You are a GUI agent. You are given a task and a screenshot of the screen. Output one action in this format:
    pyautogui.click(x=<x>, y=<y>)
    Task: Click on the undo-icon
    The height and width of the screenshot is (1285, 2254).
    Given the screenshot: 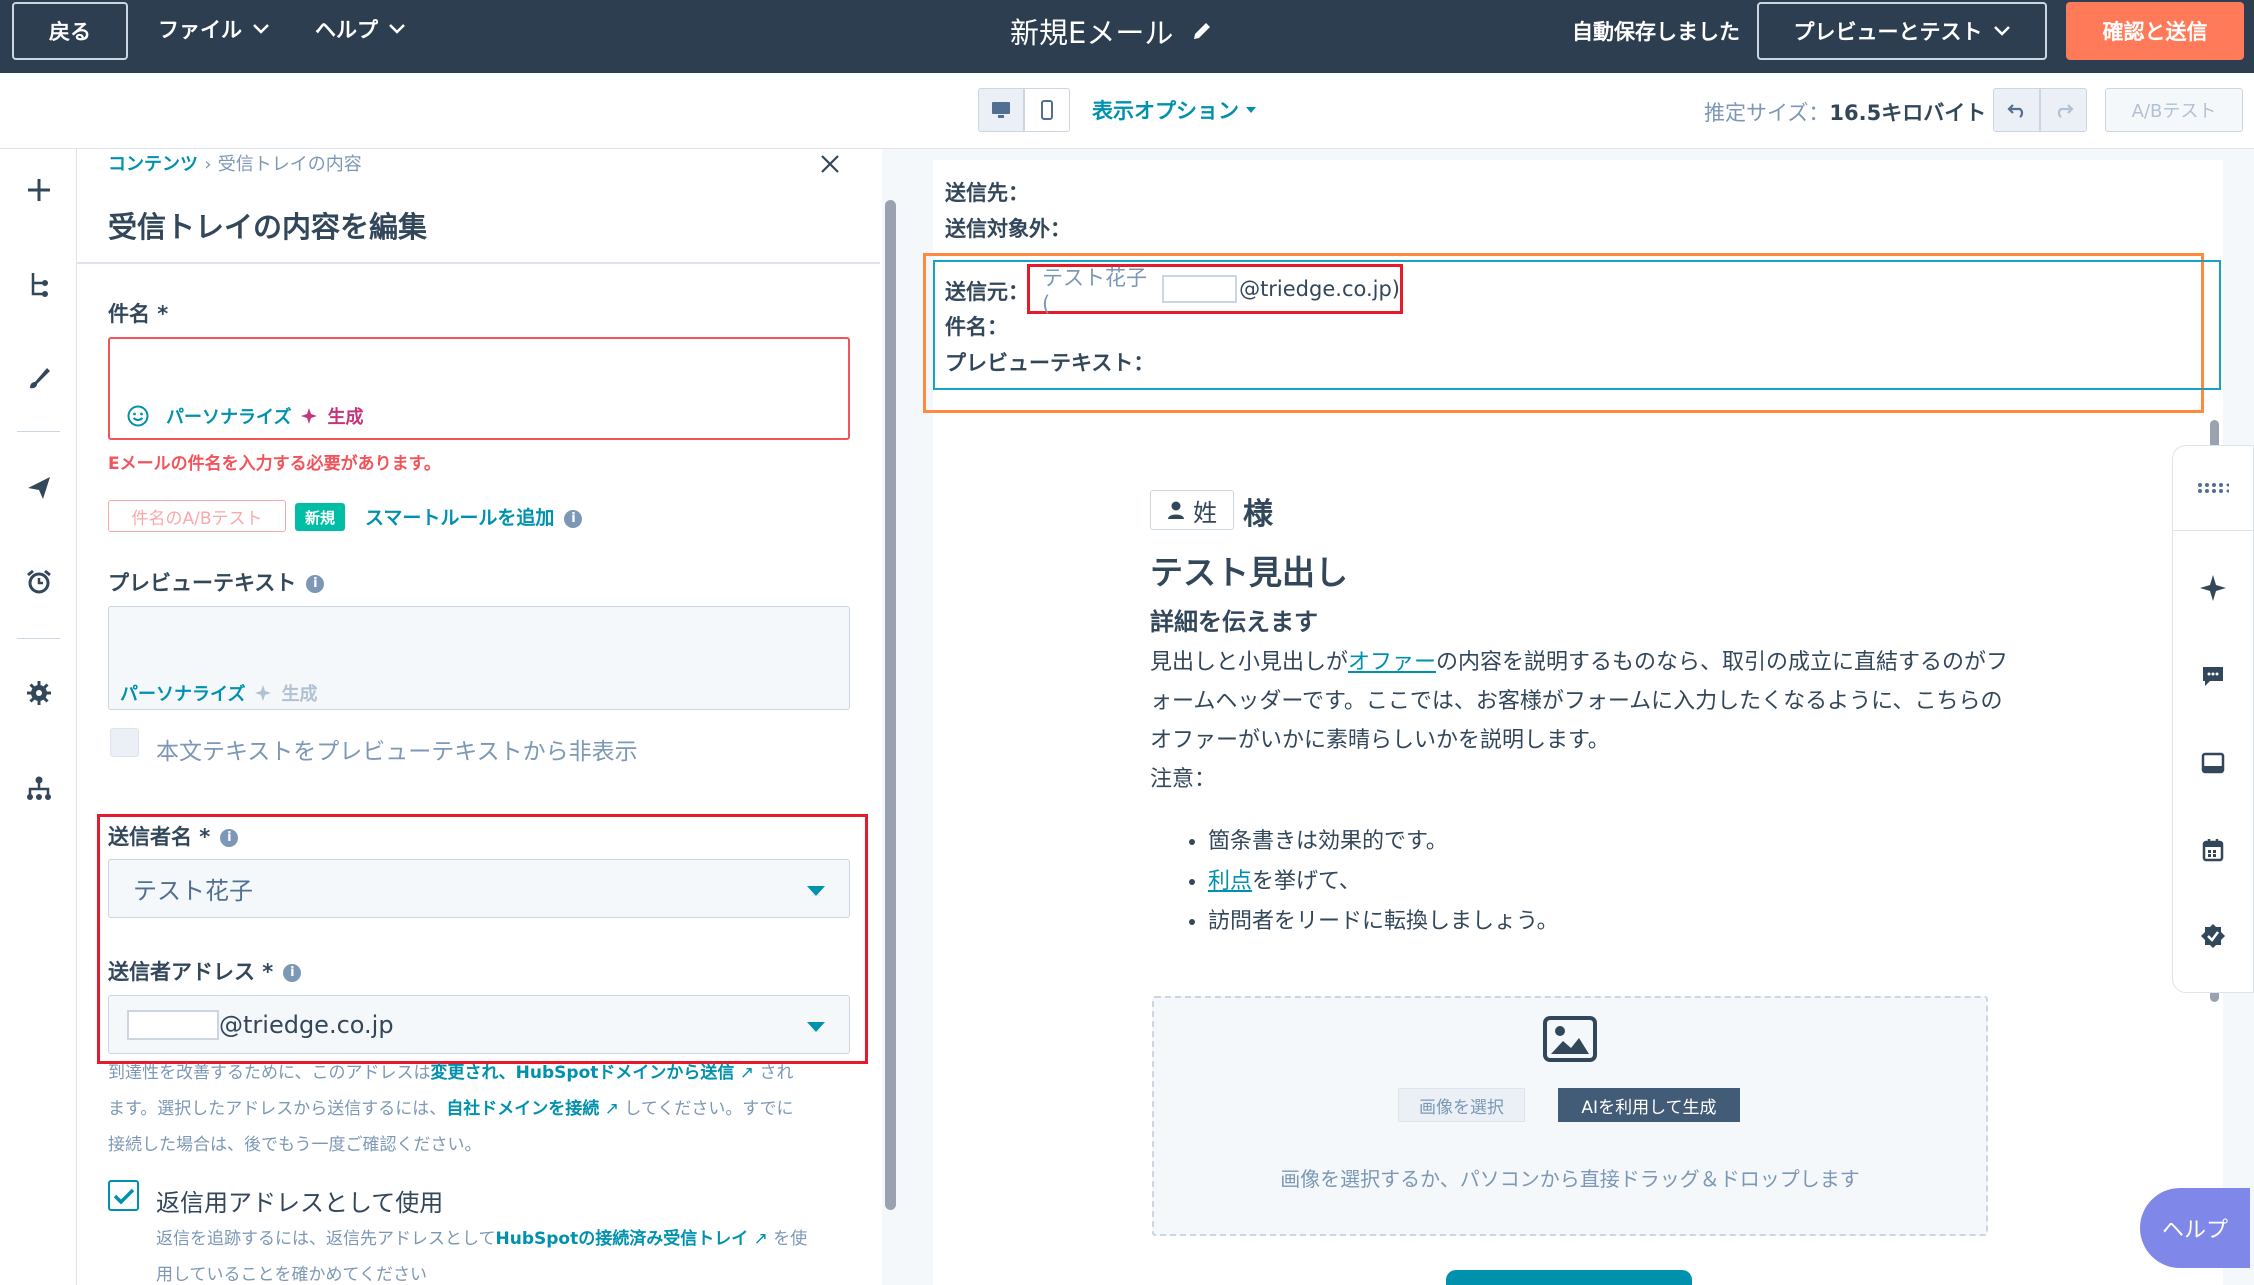 What is the action you would take?
    pyautogui.click(x=2014, y=111)
    